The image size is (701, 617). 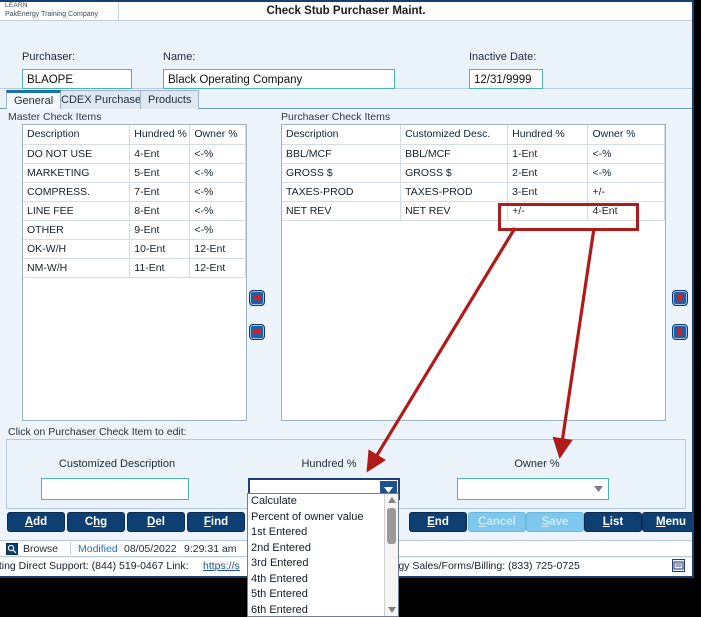 What do you see at coordinates (279, 79) in the screenshot?
I see `name-input: Black Operating Company` at bounding box center [279, 79].